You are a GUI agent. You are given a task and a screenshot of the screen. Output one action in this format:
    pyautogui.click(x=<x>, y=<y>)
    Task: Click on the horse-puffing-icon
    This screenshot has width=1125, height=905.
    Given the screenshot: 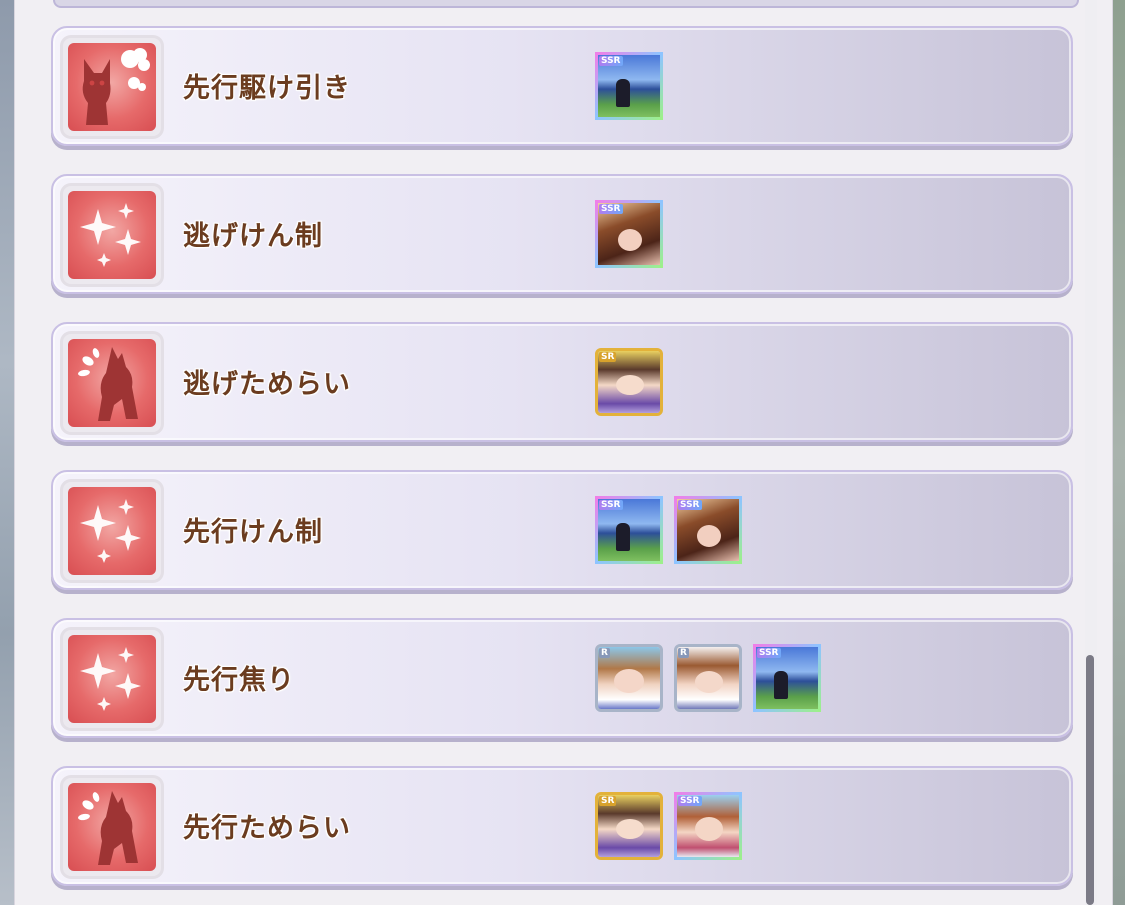 What is the action you would take?
    pyautogui.click(x=112, y=87)
    